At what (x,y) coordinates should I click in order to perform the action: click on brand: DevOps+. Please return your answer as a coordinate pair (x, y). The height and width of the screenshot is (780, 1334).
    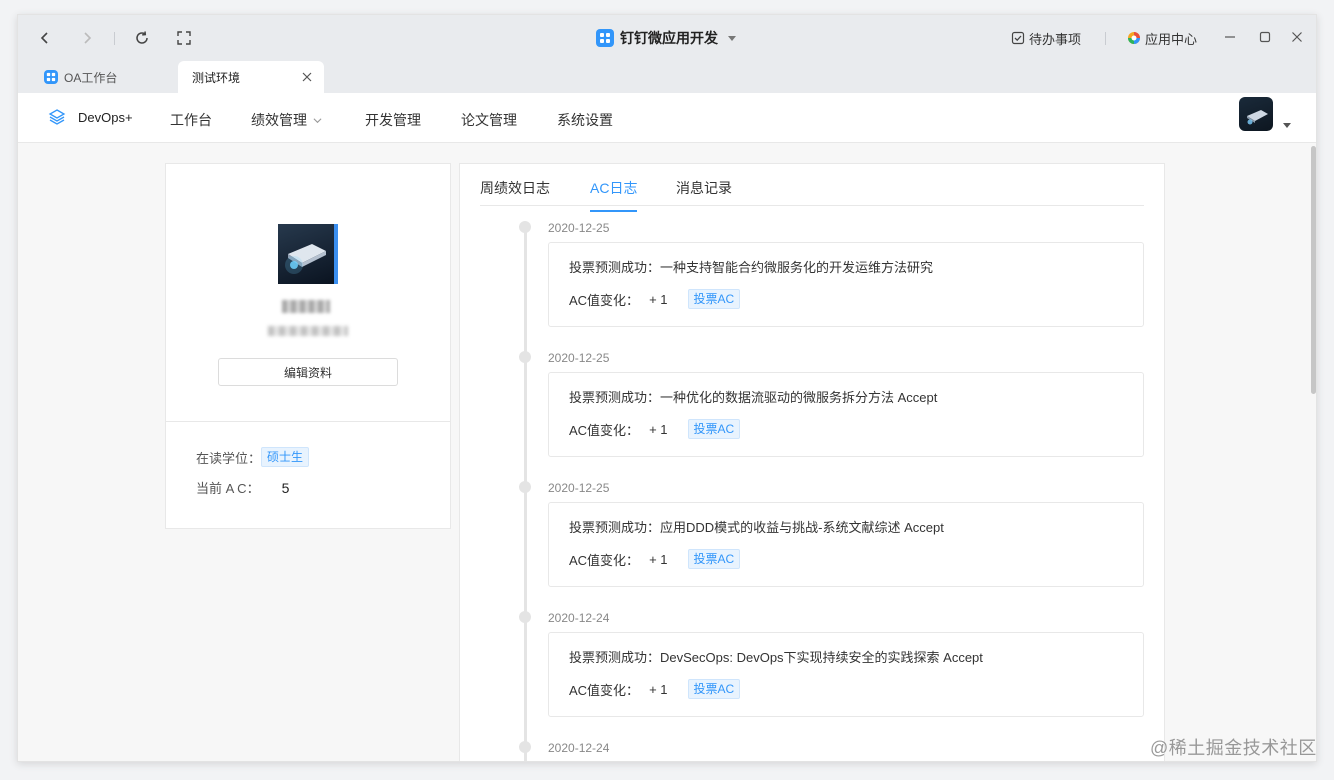
    Looking at the image, I should click on (90, 117).